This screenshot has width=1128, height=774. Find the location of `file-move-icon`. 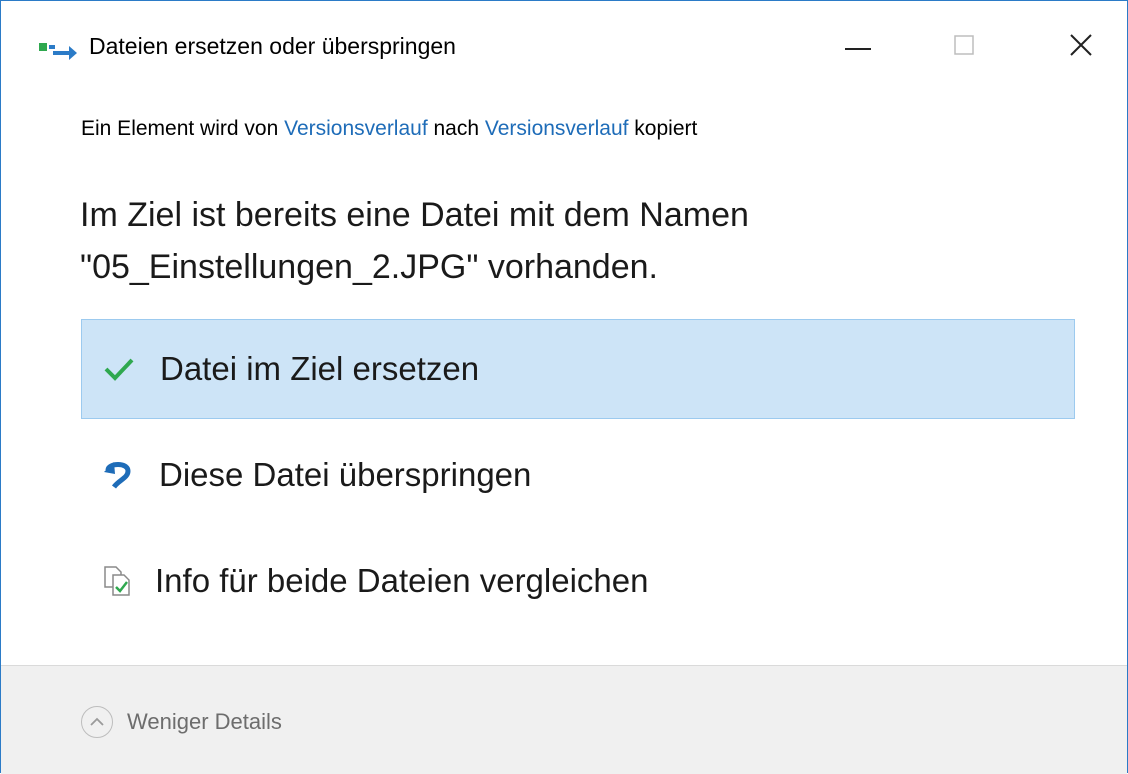

file-move-icon is located at coordinates (59, 50).